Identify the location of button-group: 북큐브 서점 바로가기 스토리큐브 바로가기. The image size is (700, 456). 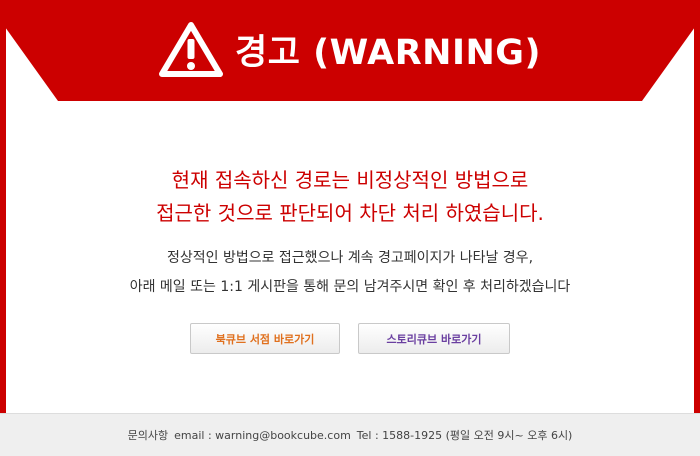
(350, 338).